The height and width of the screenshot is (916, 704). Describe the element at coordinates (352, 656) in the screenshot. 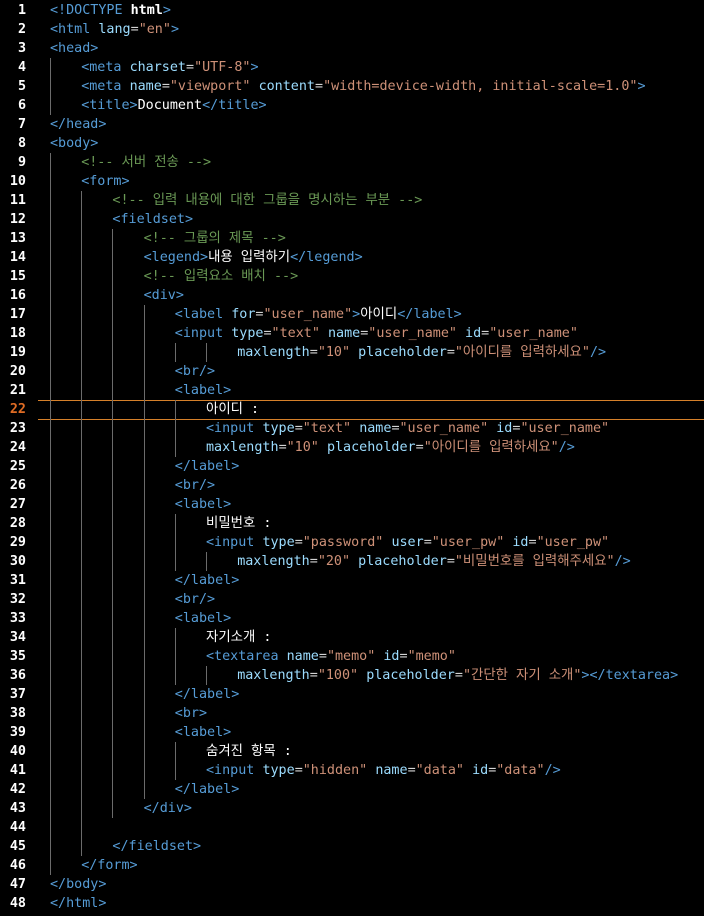

I see `code-line: 35 <textarea name="memo" id="memo"` at that location.